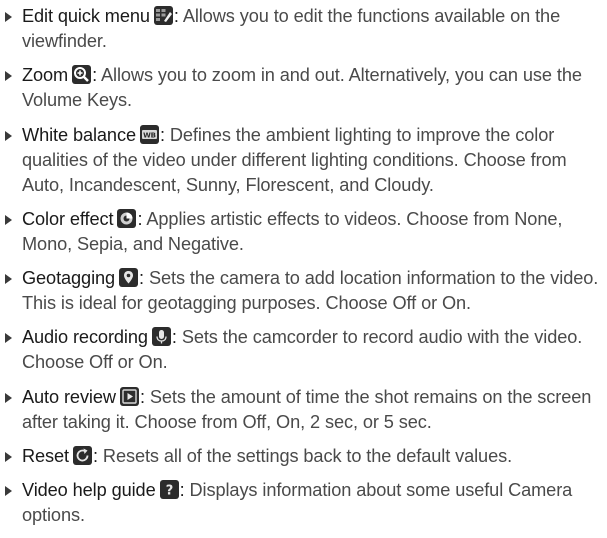  What do you see at coordinates (161, 337) in the screenshot?
I see `audio-recording-icon` at bounding box center [161, 337].